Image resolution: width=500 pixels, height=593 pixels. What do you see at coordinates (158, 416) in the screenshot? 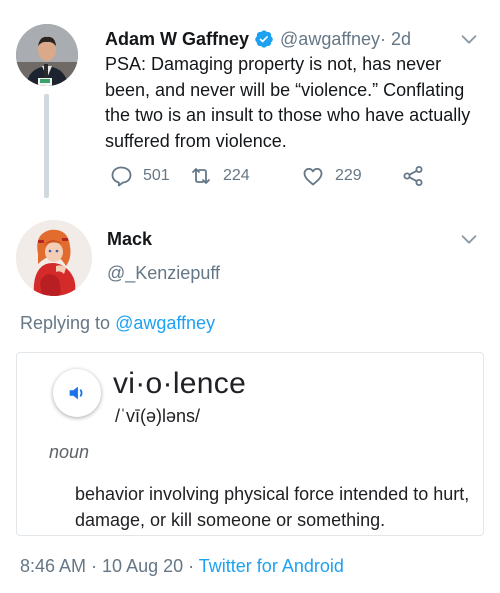
I see `phonetic-spelling: /ˈvī(ə)ləns/` at bounding box center [158, 416].